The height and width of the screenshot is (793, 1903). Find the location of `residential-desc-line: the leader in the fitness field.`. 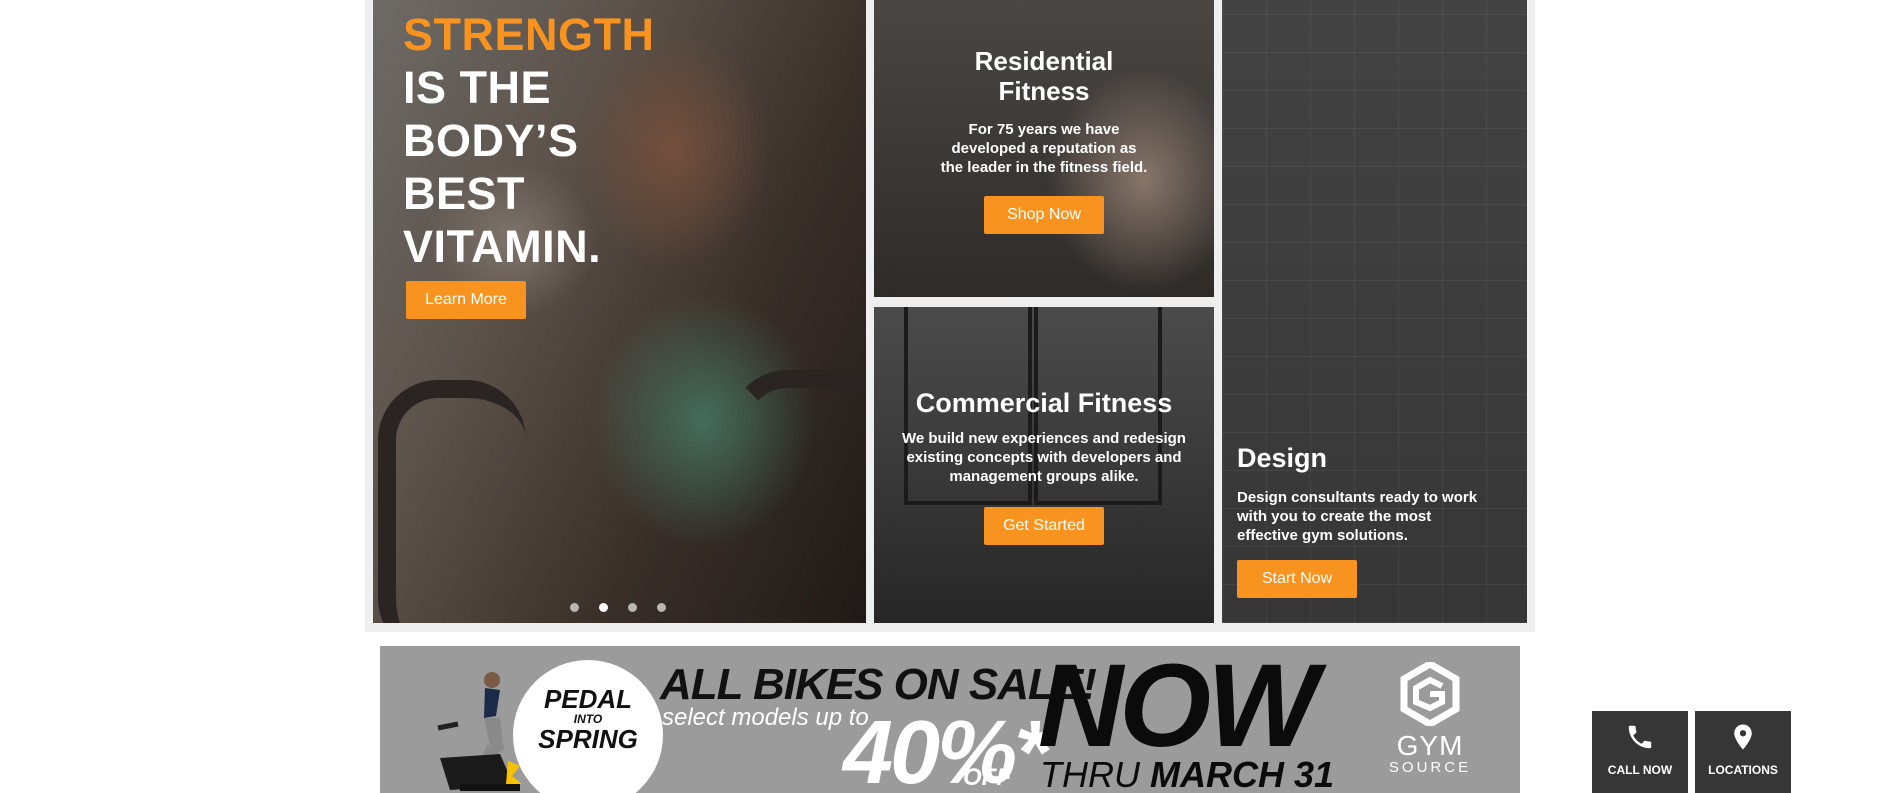

residential-desc-line: the leader in the fitness field. is located at coordinates (1044, 167).